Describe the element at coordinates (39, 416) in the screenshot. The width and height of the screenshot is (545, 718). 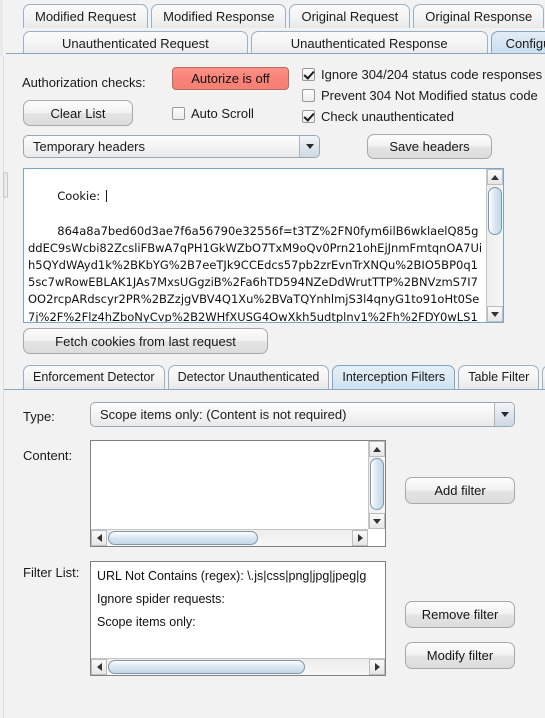
I see `type-label: Type:` at that location.